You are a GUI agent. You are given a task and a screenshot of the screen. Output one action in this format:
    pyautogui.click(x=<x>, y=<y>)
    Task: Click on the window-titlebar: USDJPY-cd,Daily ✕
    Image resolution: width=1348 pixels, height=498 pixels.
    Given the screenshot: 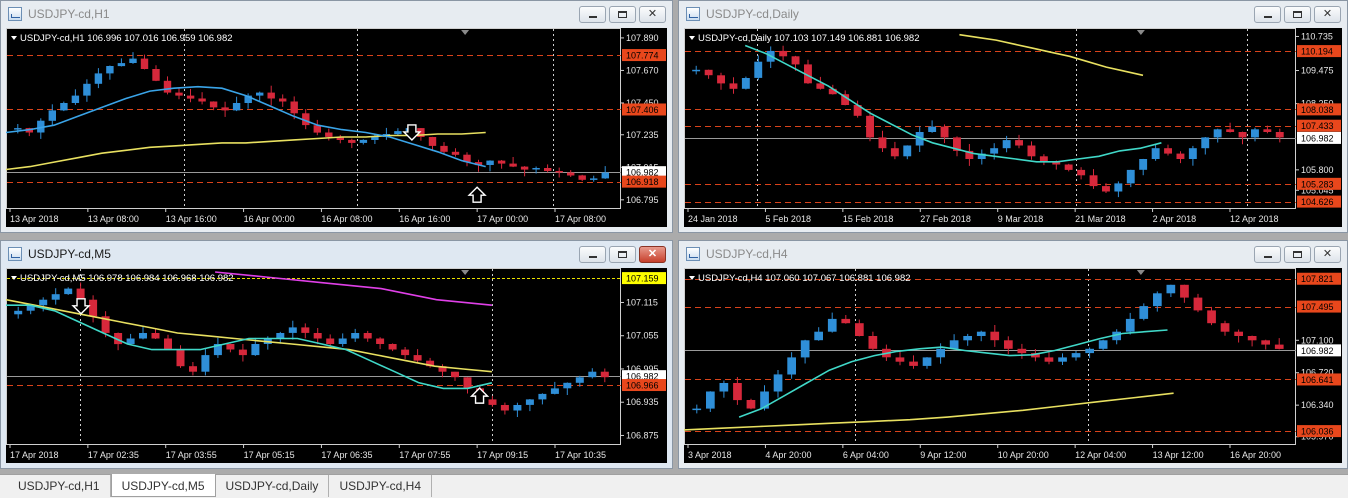 What is the action you would take?
    pyautogui.click(x=1013, y=14)
    